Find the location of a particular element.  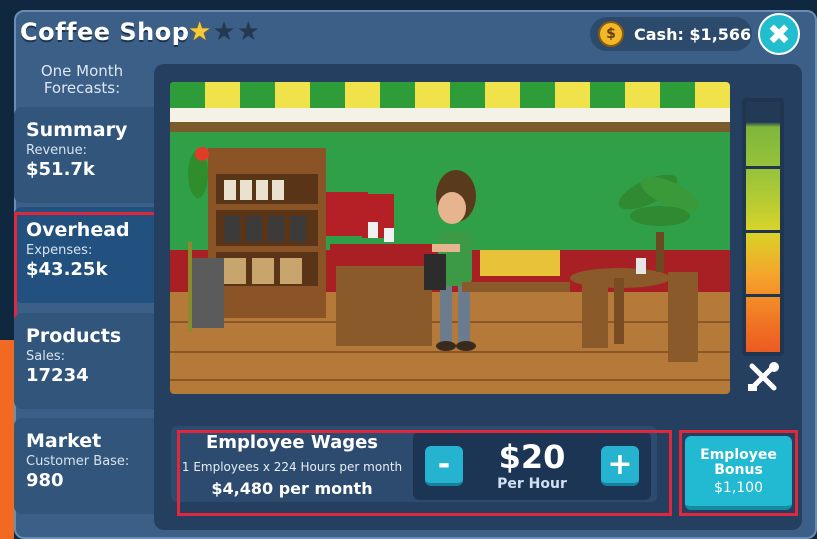

tools-icon is located at coordinates (763, 377).